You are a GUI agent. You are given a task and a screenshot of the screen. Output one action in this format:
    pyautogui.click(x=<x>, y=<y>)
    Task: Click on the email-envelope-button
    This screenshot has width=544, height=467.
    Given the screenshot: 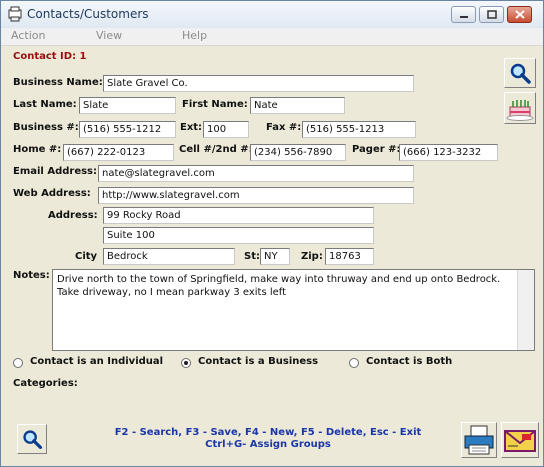 What is the action you would take?
    pyautogui.click(x=520, y=440)
    